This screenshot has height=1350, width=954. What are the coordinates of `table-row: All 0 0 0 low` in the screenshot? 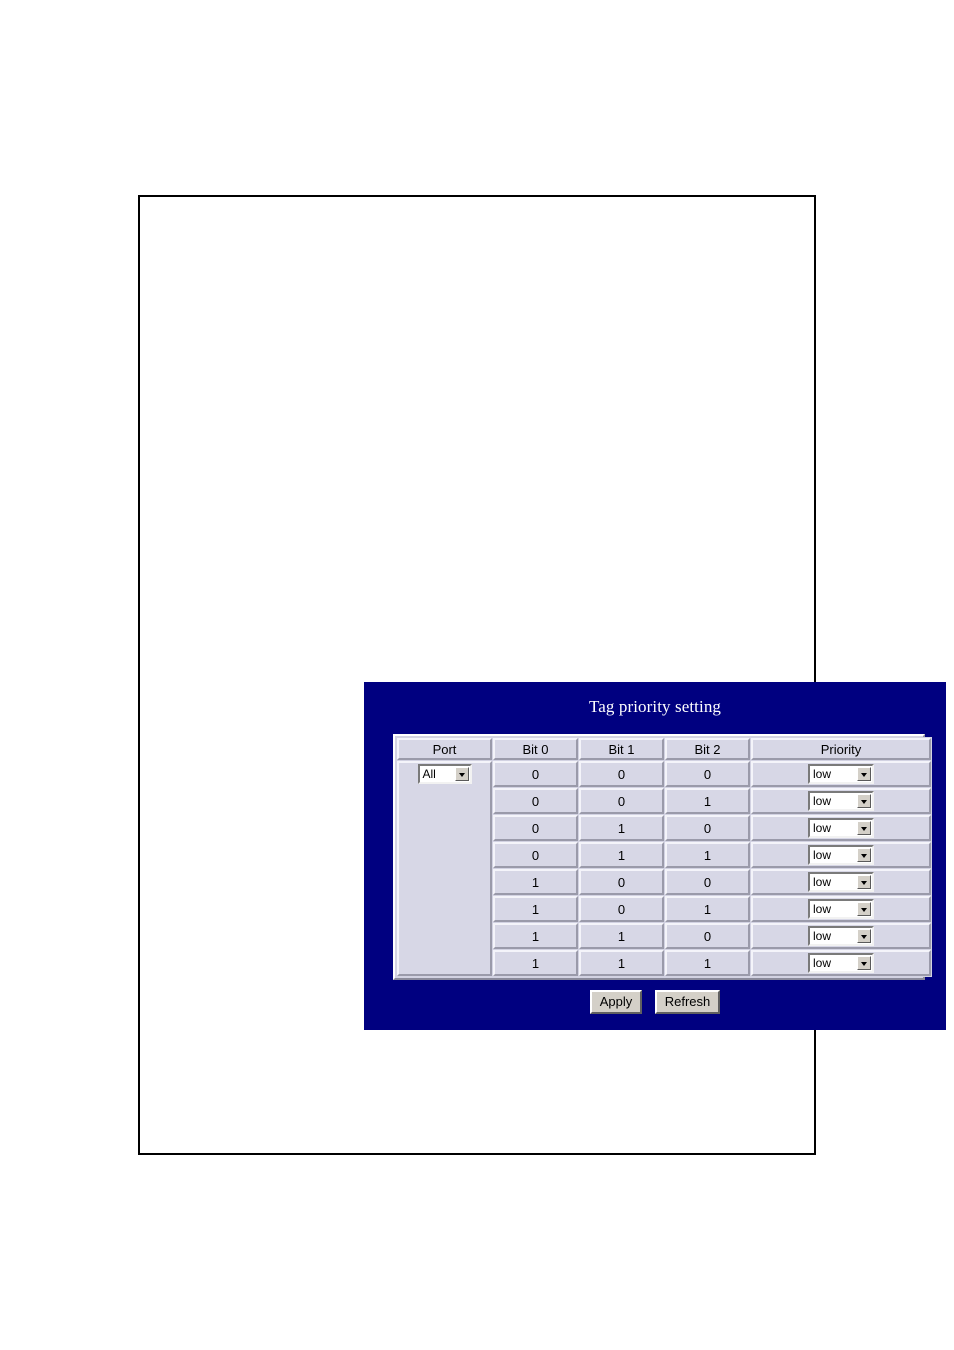 It's located at (664, 868).